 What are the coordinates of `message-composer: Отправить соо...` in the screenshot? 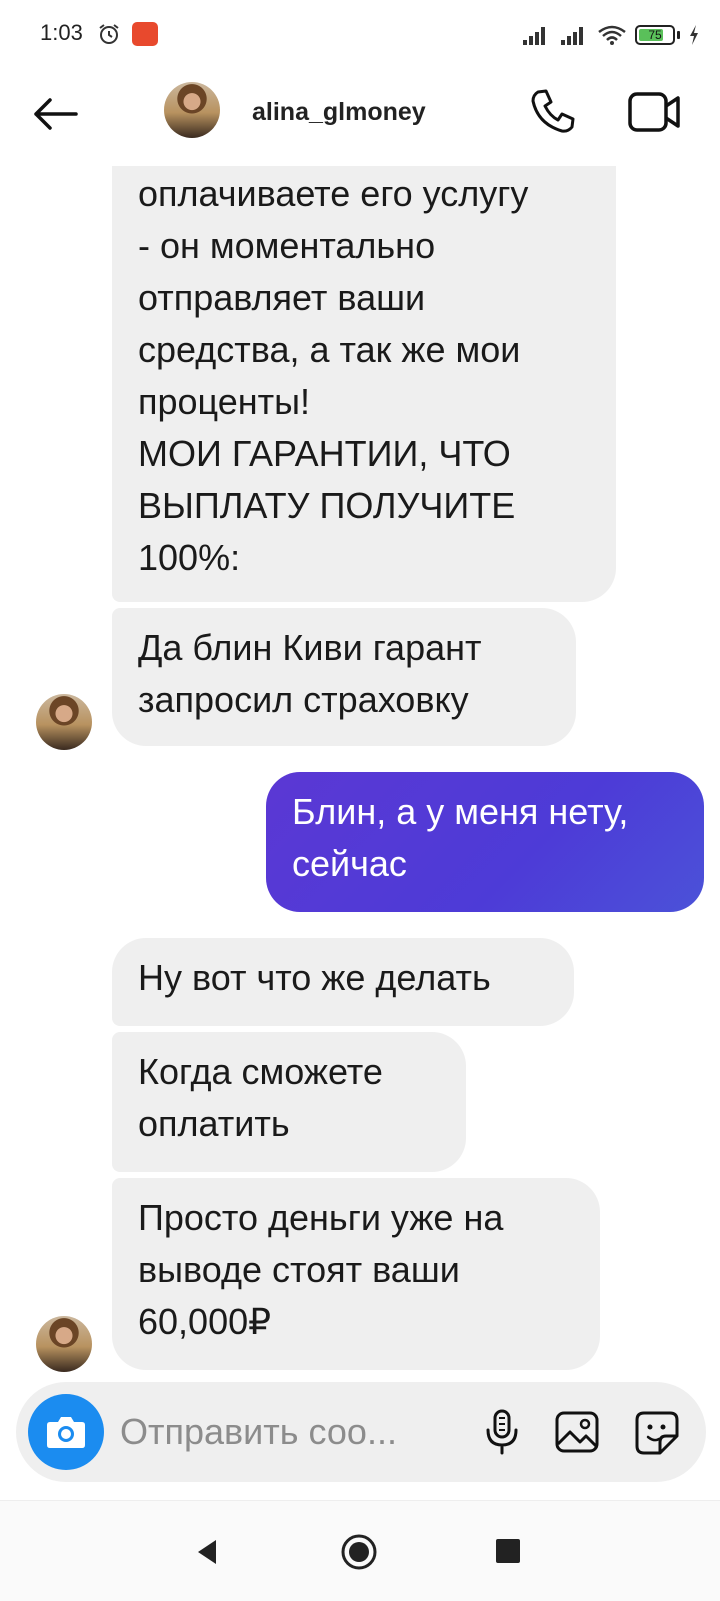 It's located at (361, 1432).